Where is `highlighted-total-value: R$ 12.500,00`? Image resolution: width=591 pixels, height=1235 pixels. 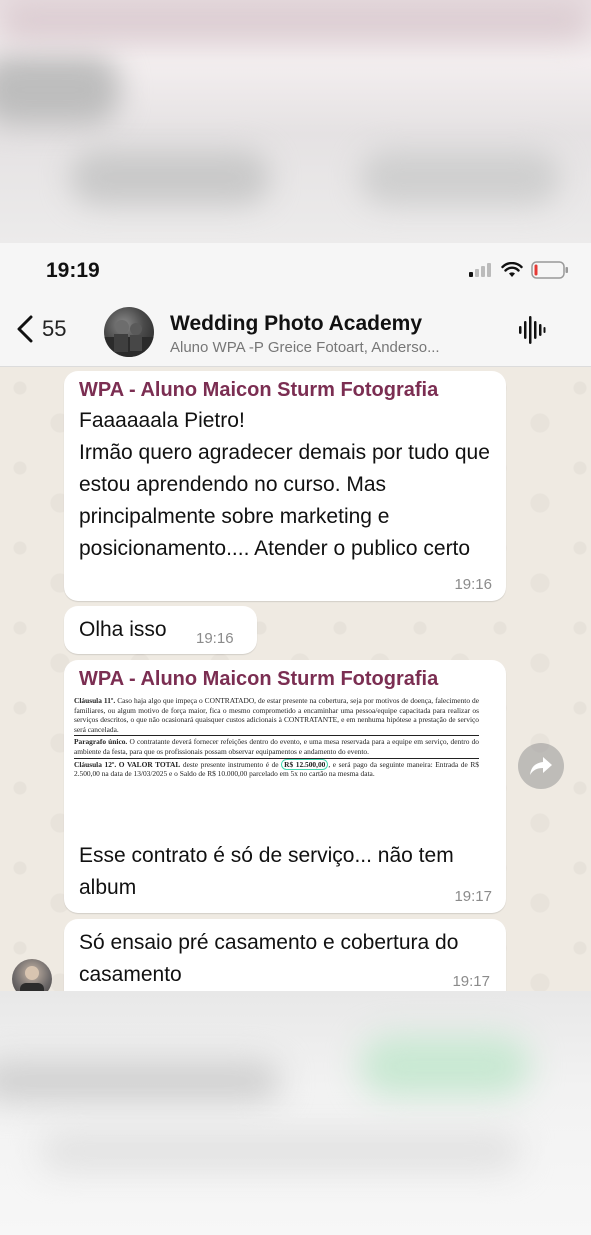
highlighted-total-value: R$ 12.500,00 is located at coordinates (305, 764).